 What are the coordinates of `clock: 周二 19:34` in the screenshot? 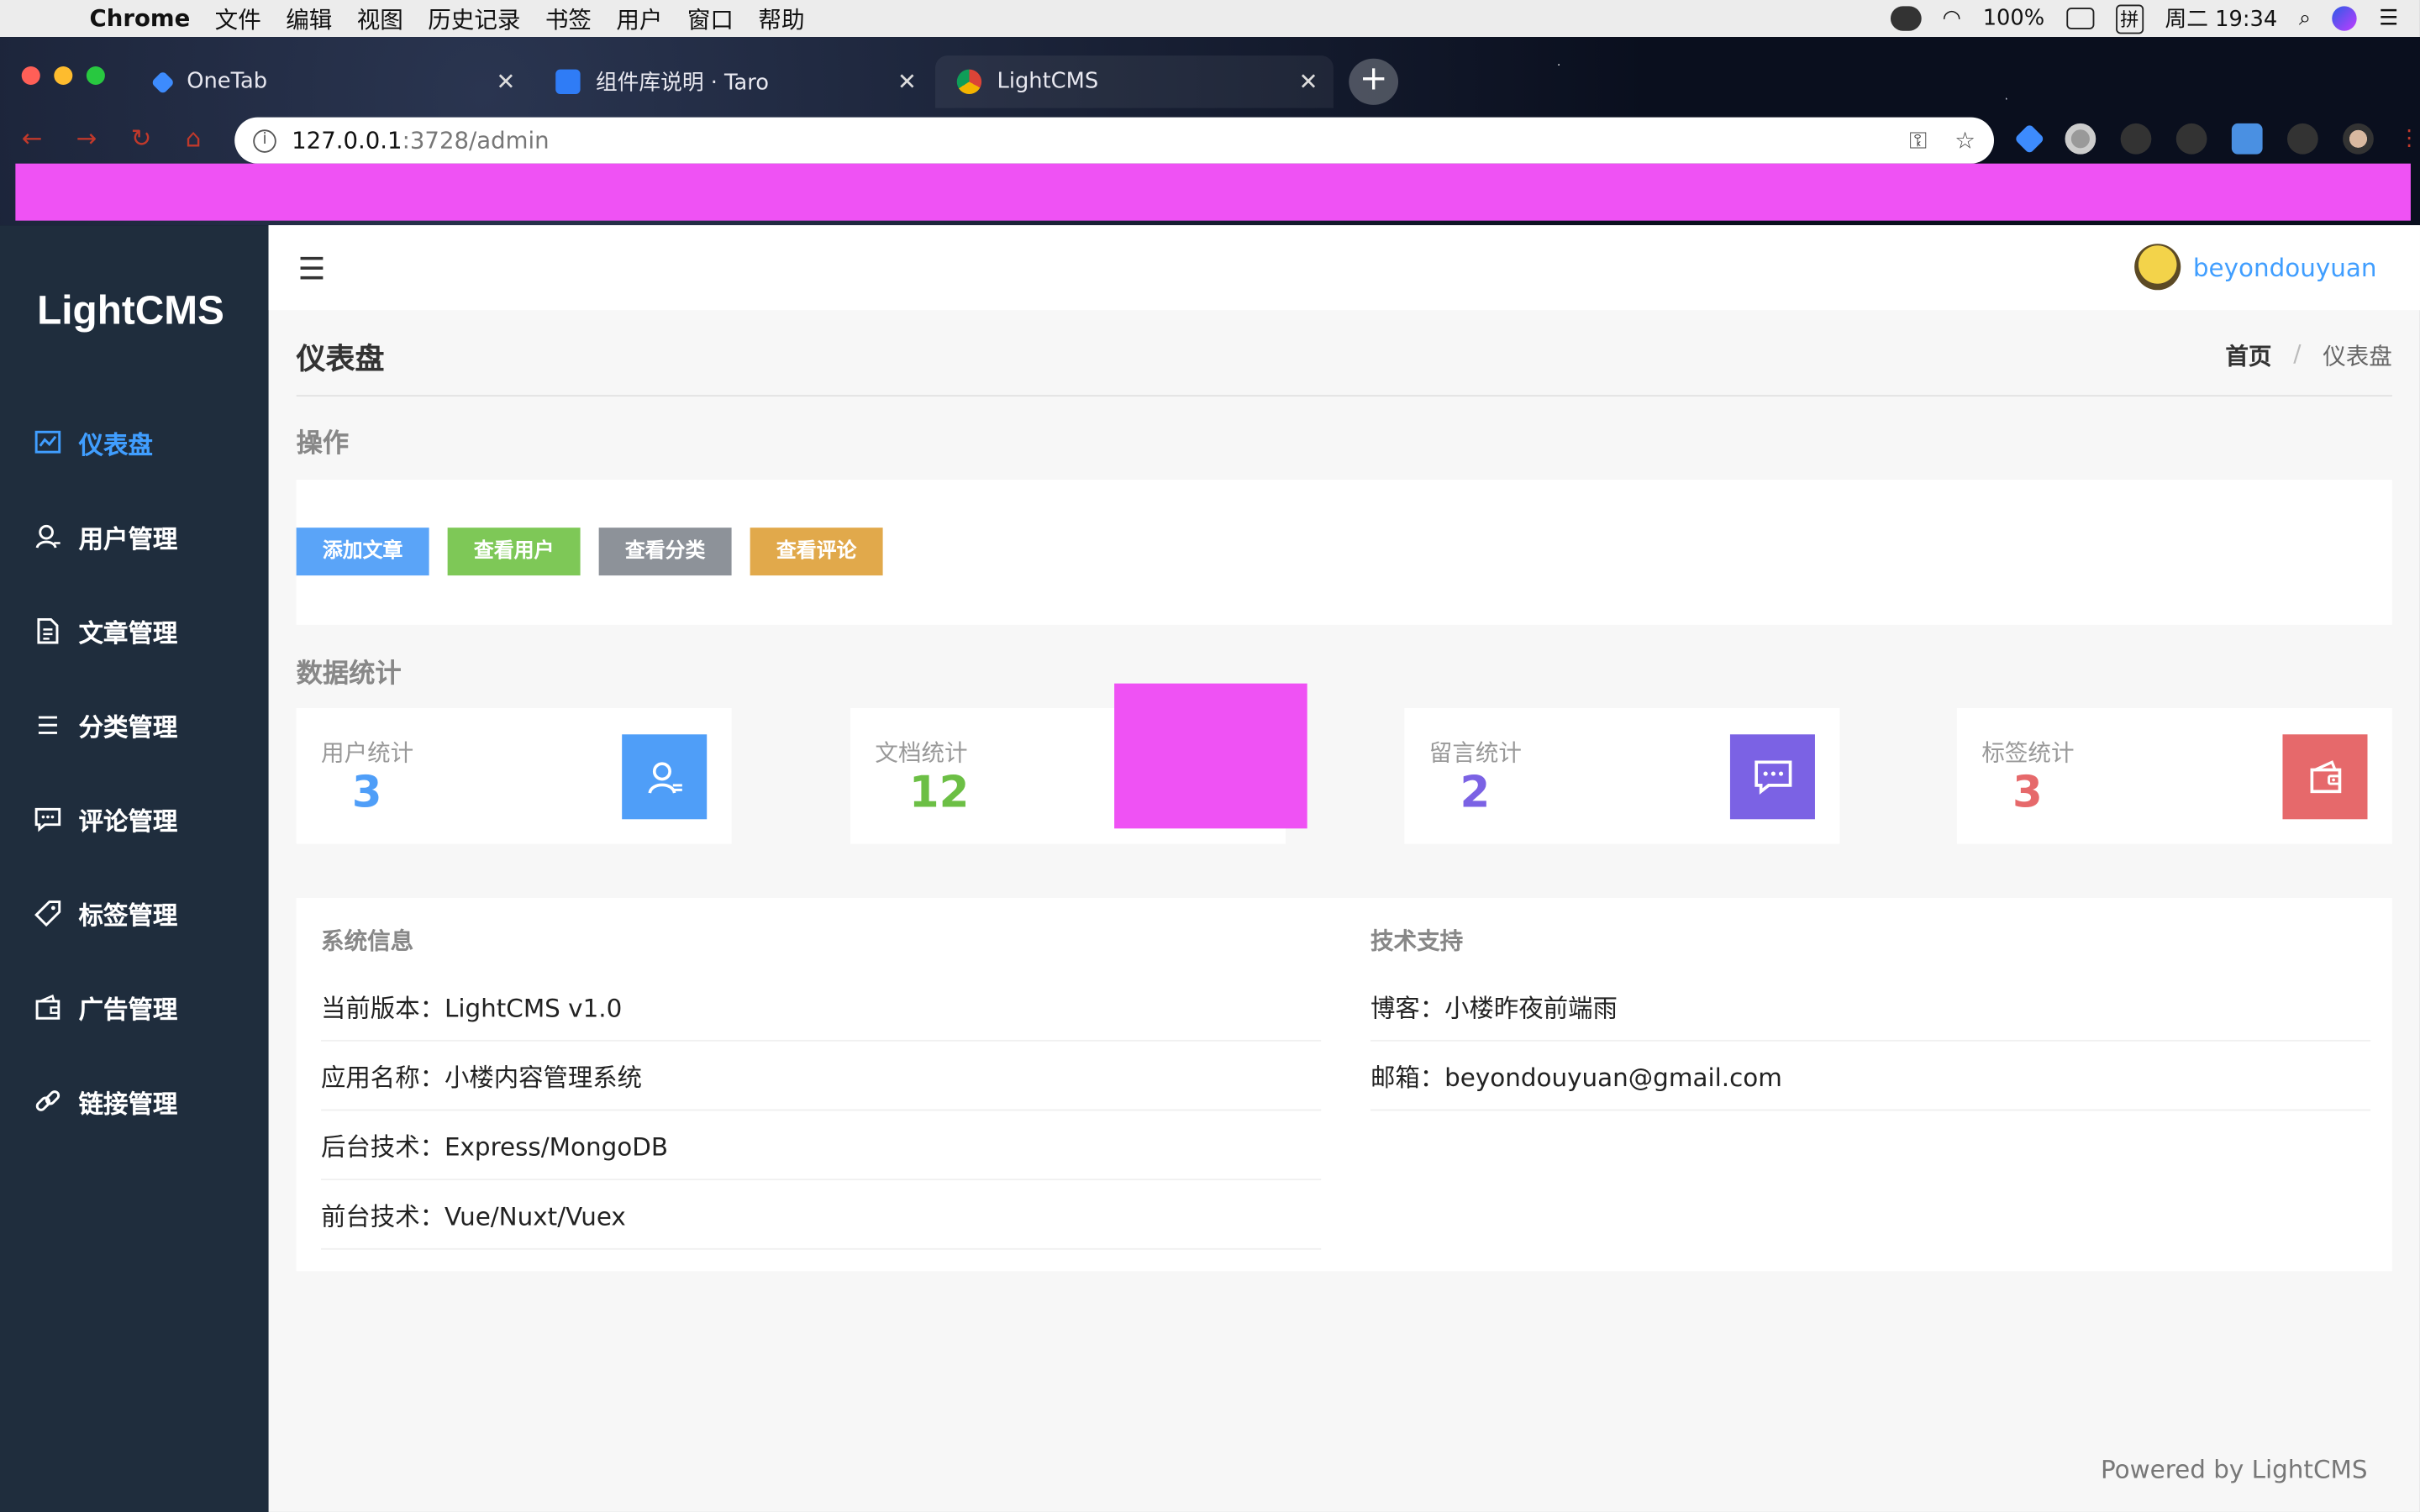 It's located at (2221, 18).